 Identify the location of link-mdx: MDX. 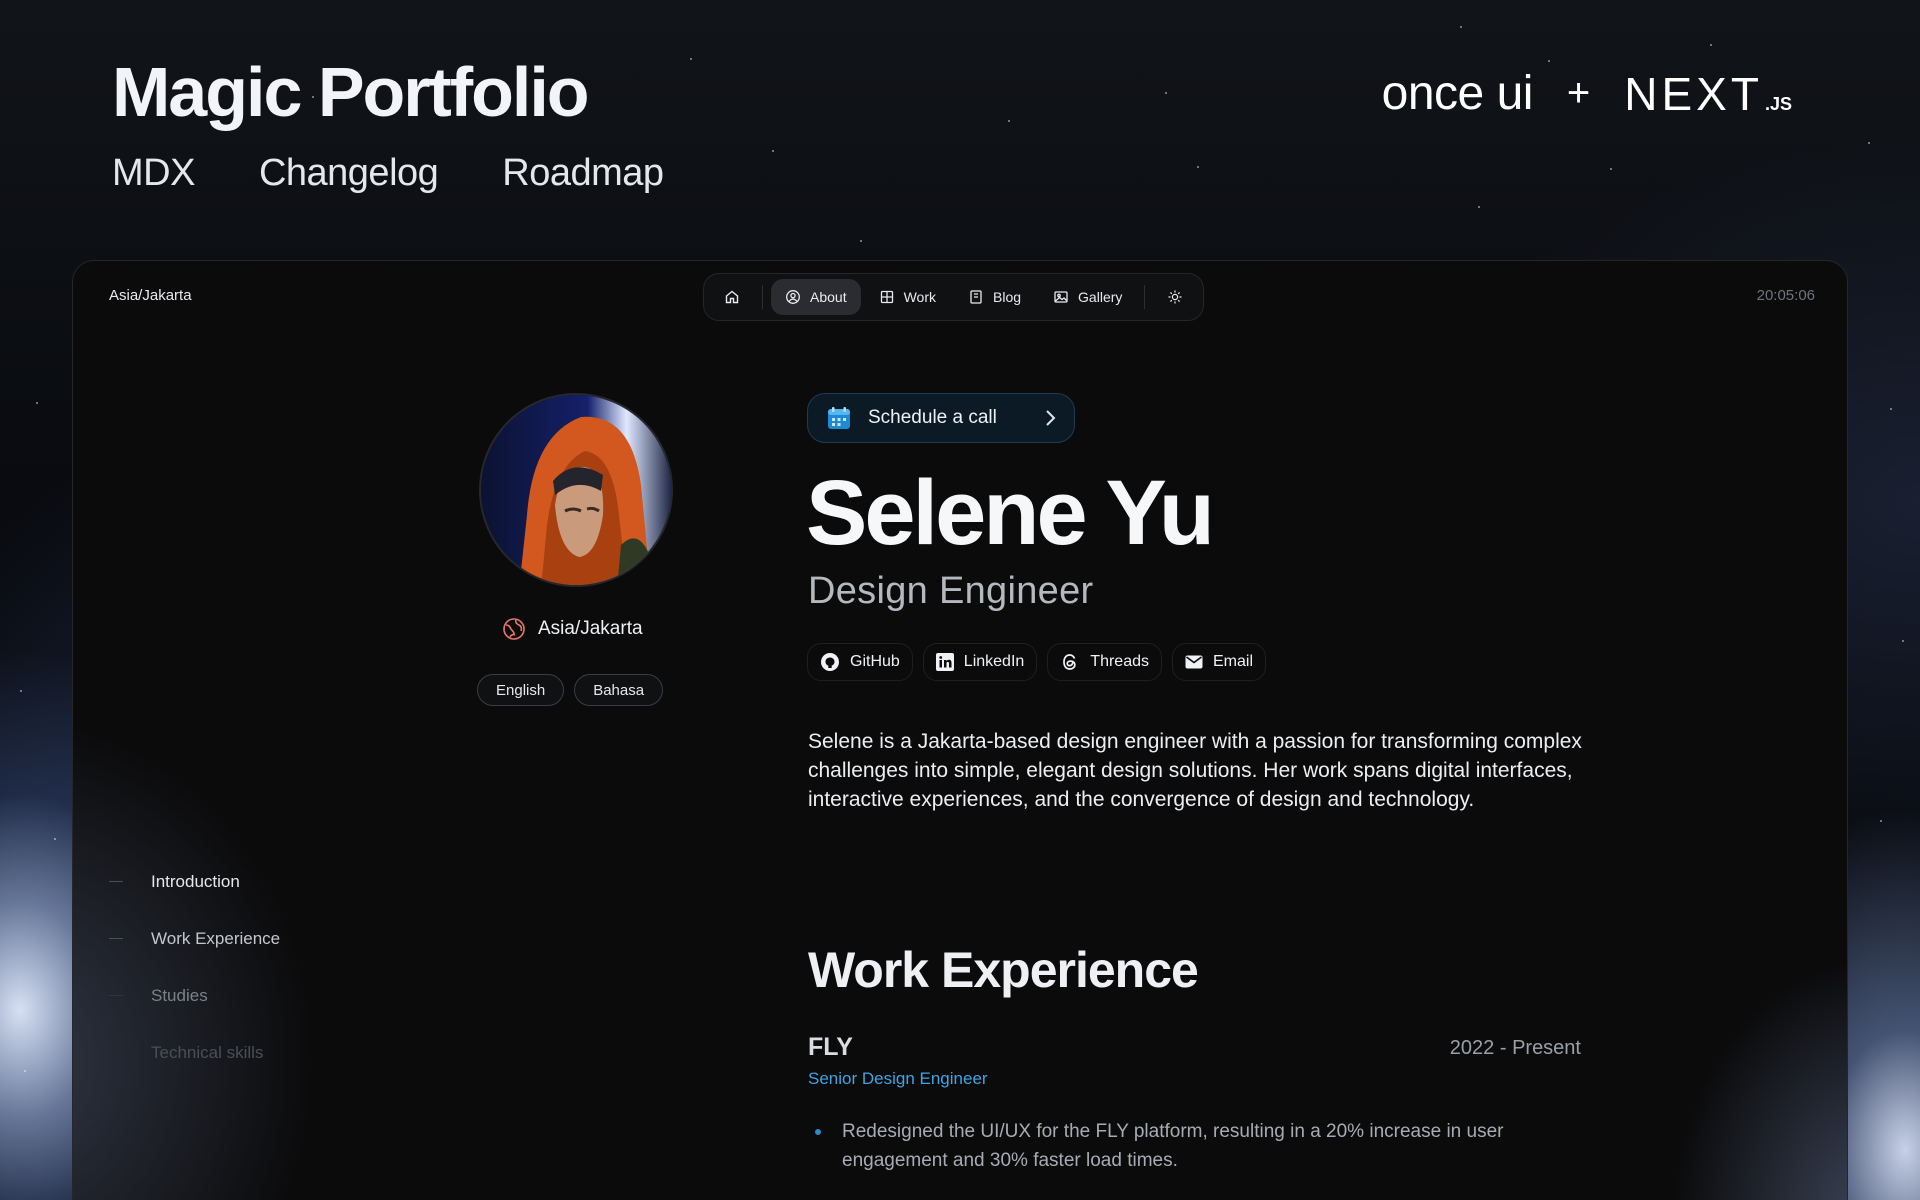
(153, 173).